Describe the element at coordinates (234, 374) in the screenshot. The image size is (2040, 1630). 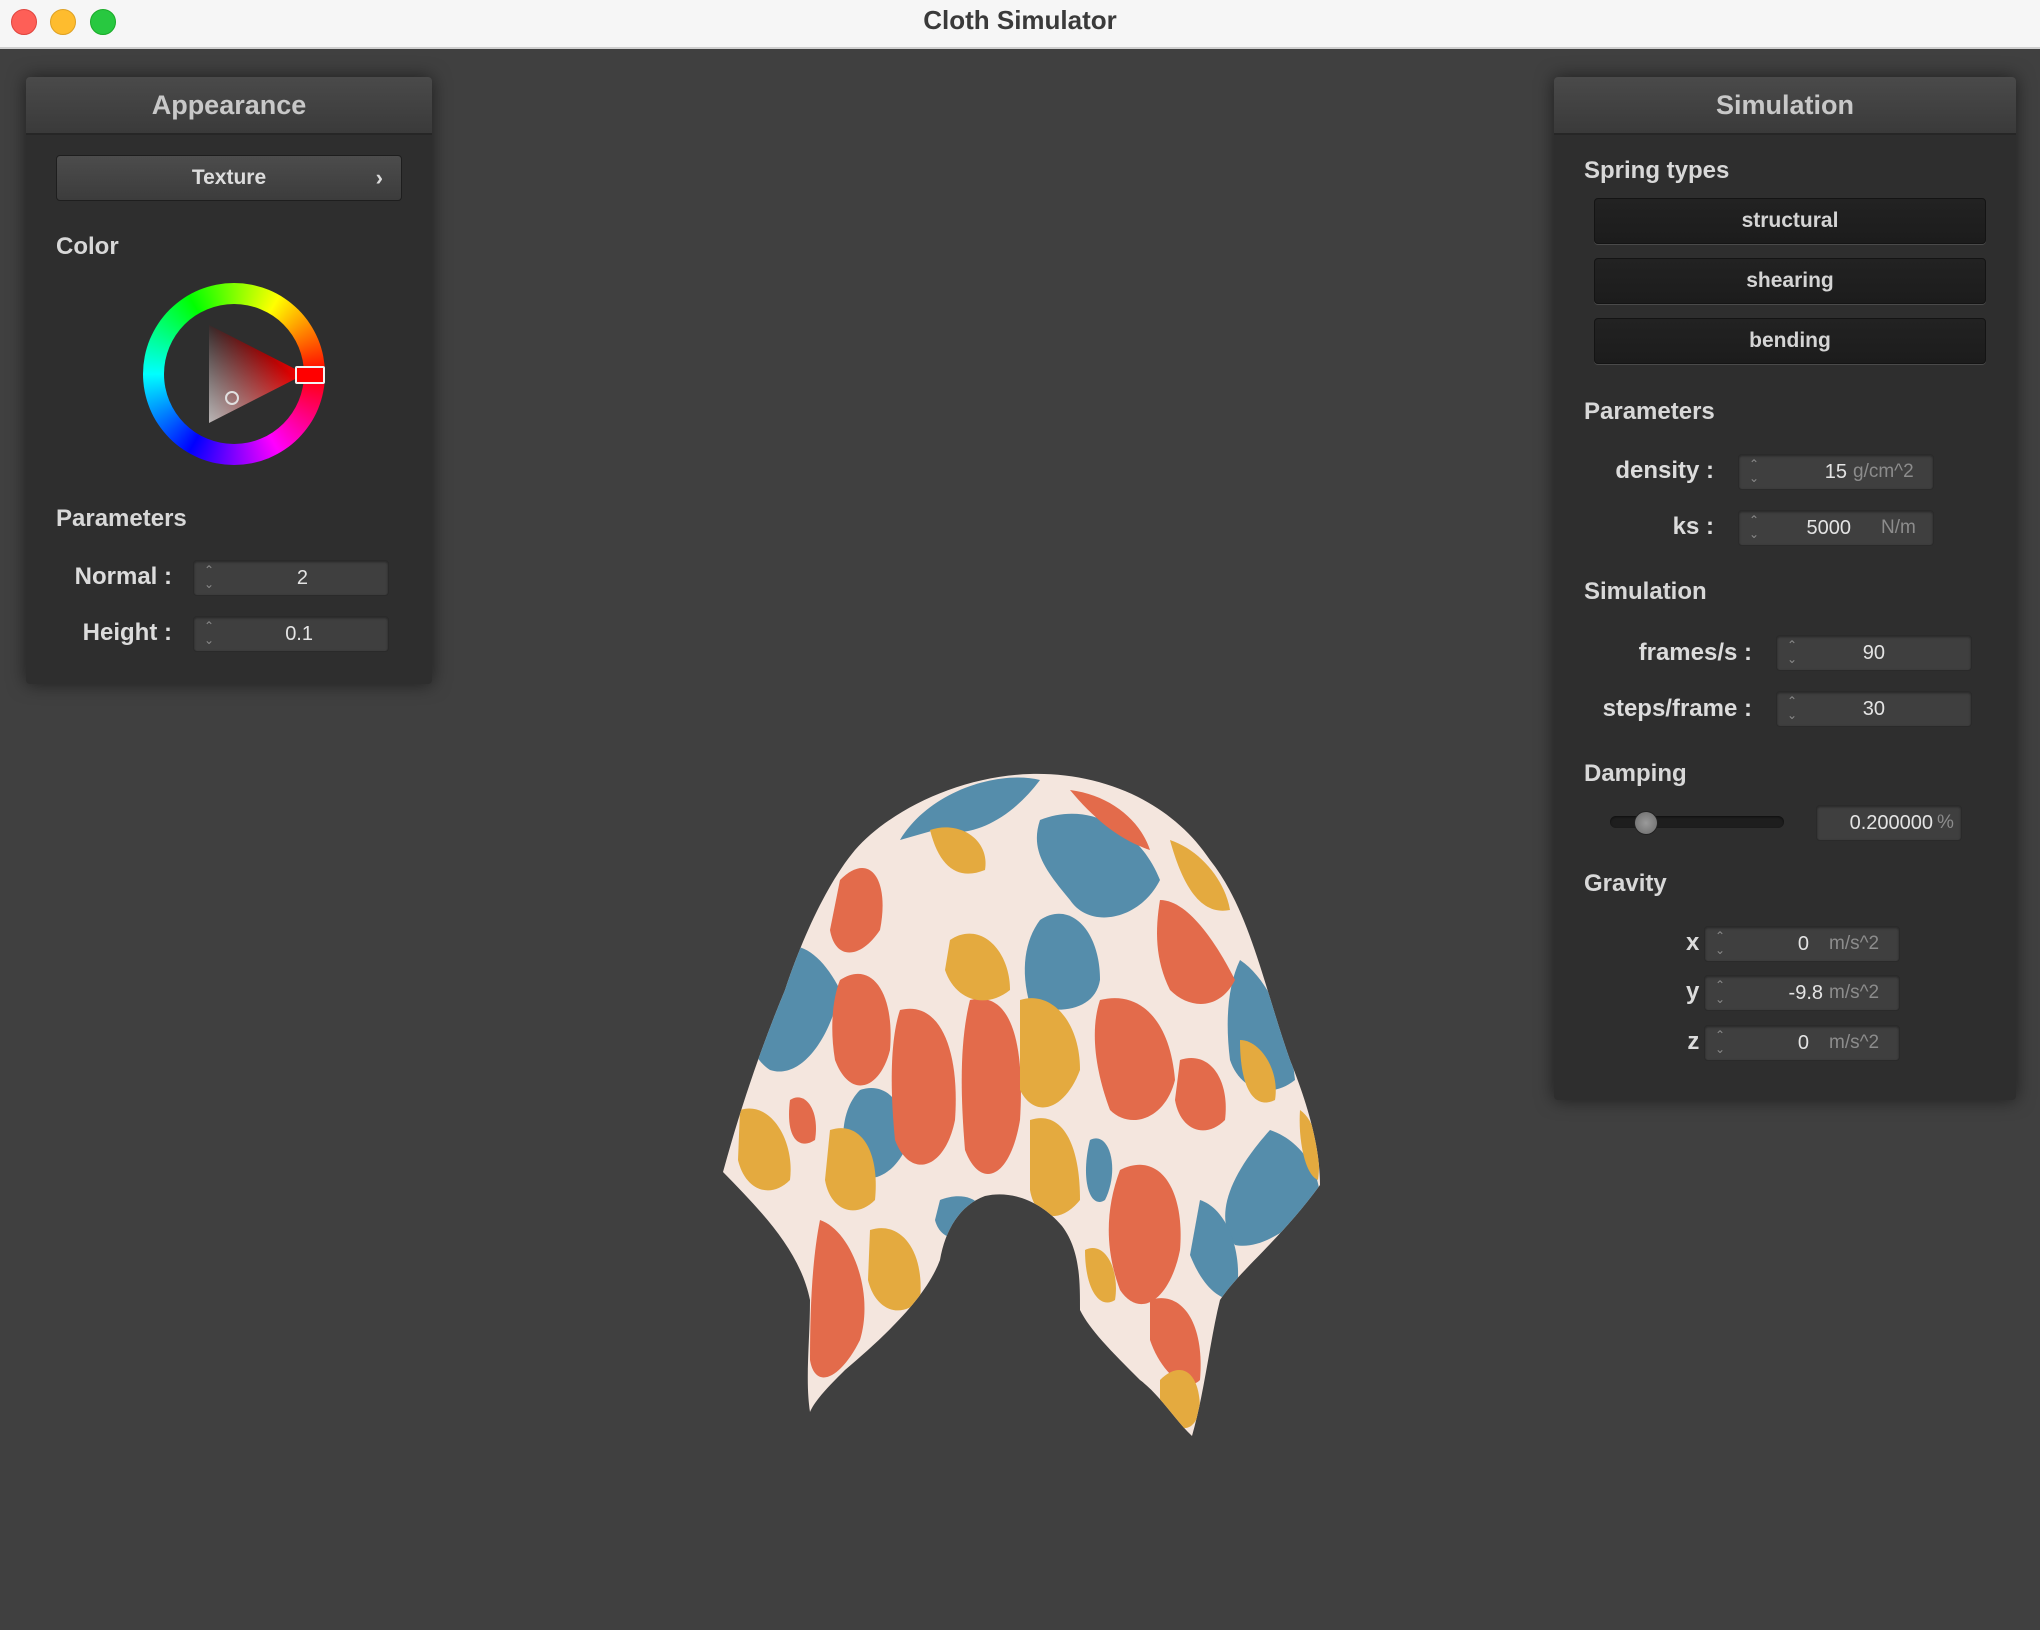
I see `color-wheel` at that location.